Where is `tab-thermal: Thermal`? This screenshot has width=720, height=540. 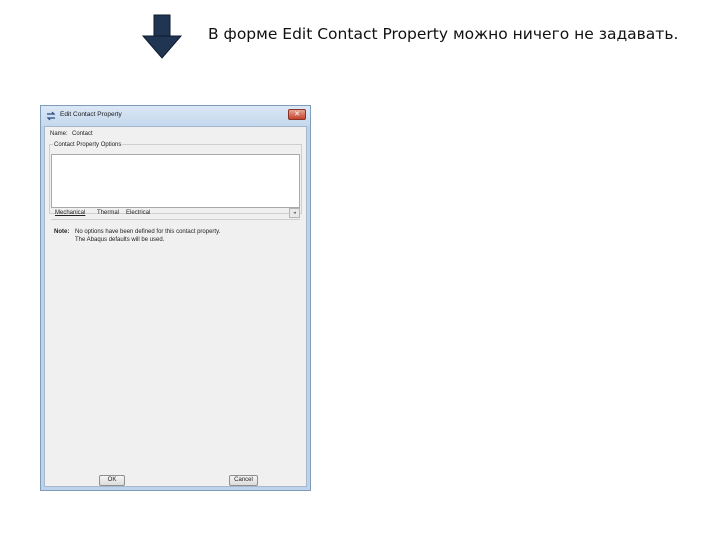 tab-thermal: Thermal is located at coordinates (108, 213).